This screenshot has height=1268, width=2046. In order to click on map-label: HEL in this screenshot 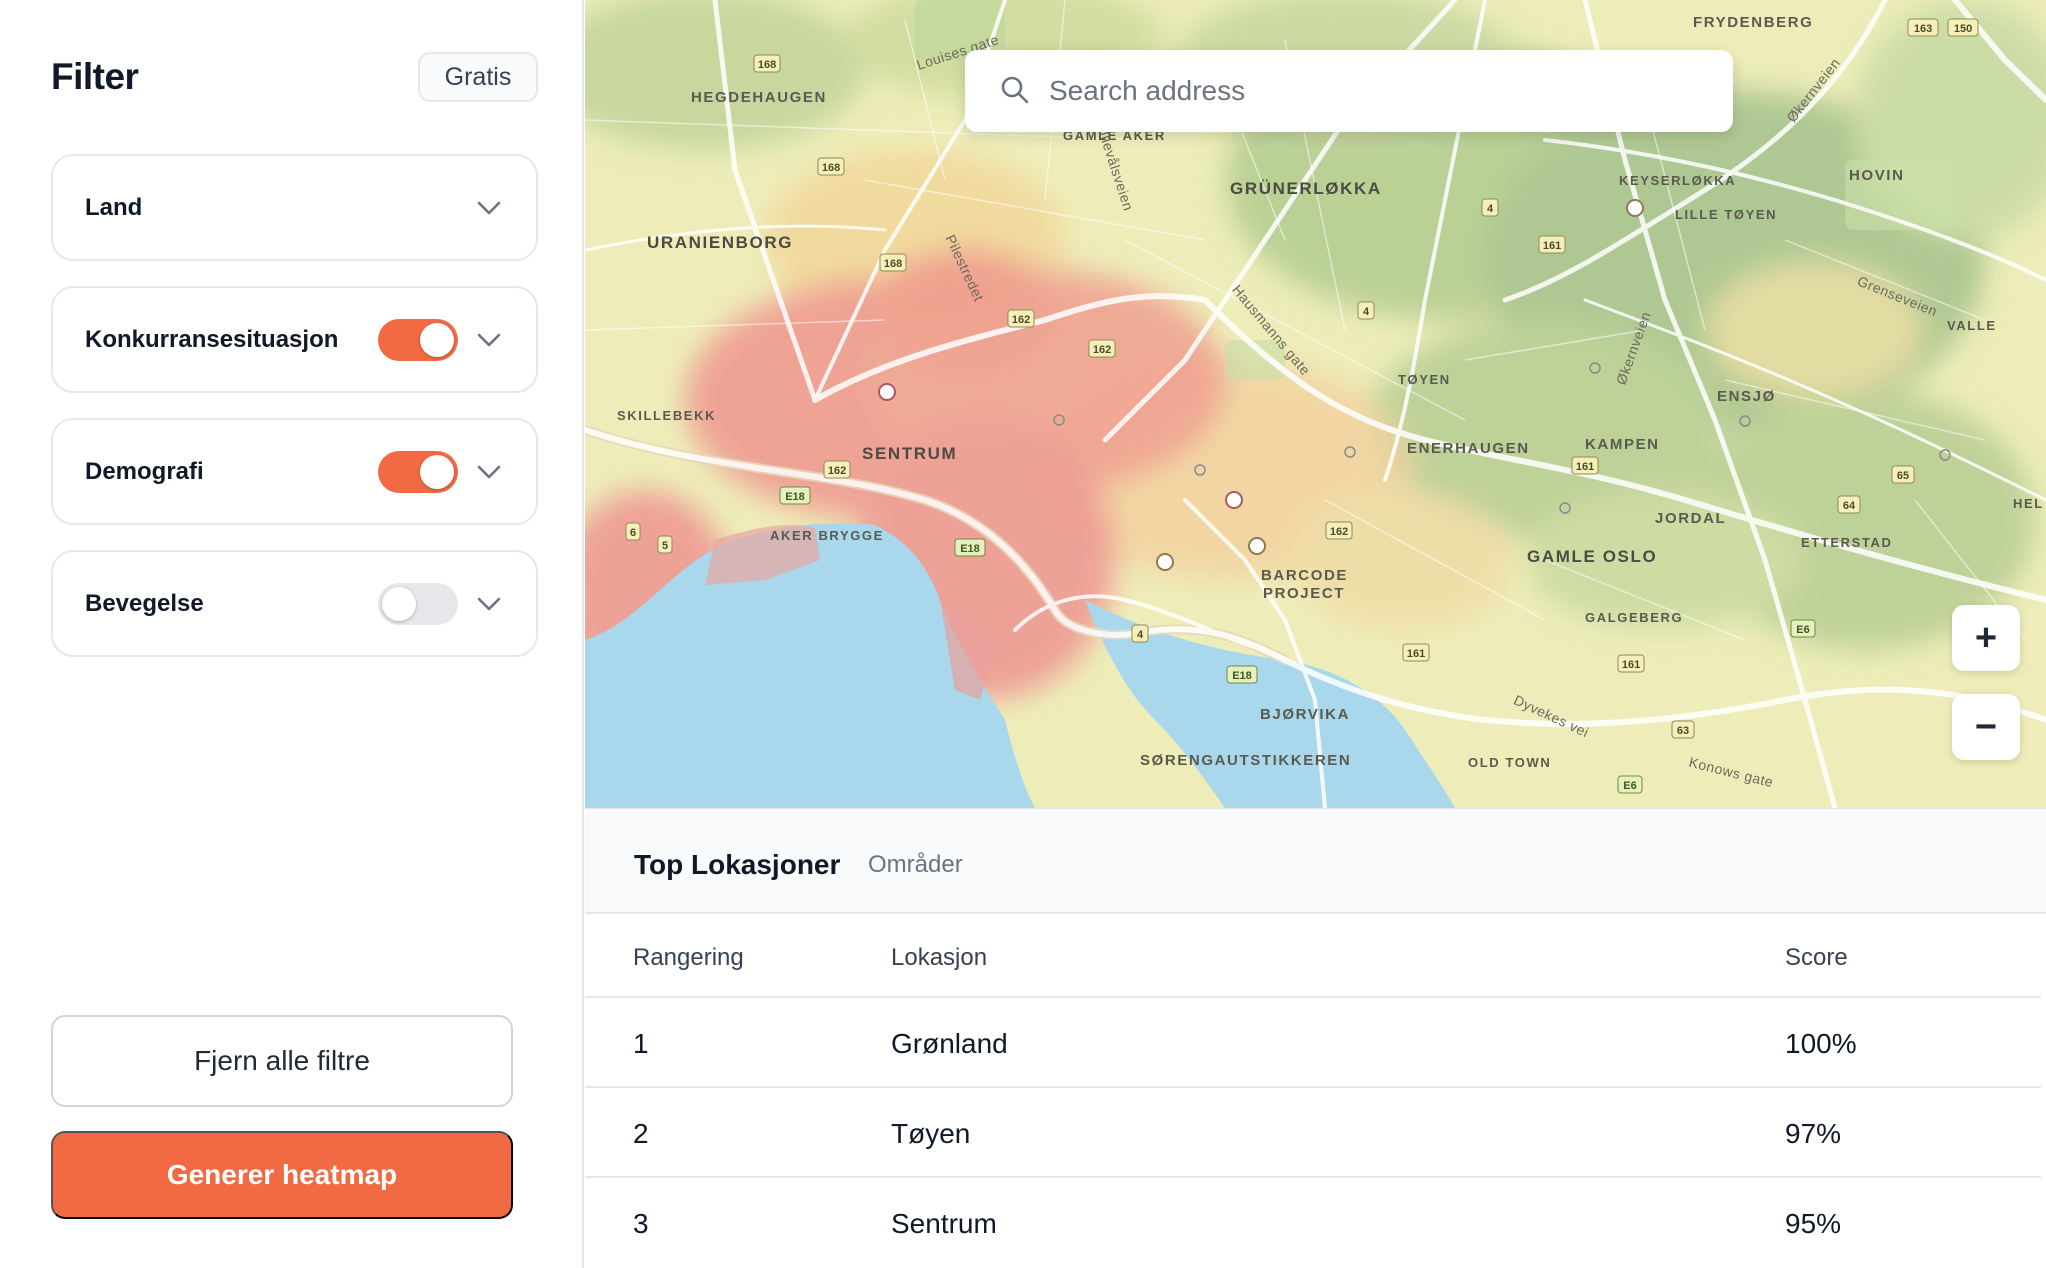, I will do `click(2028, 503)`.